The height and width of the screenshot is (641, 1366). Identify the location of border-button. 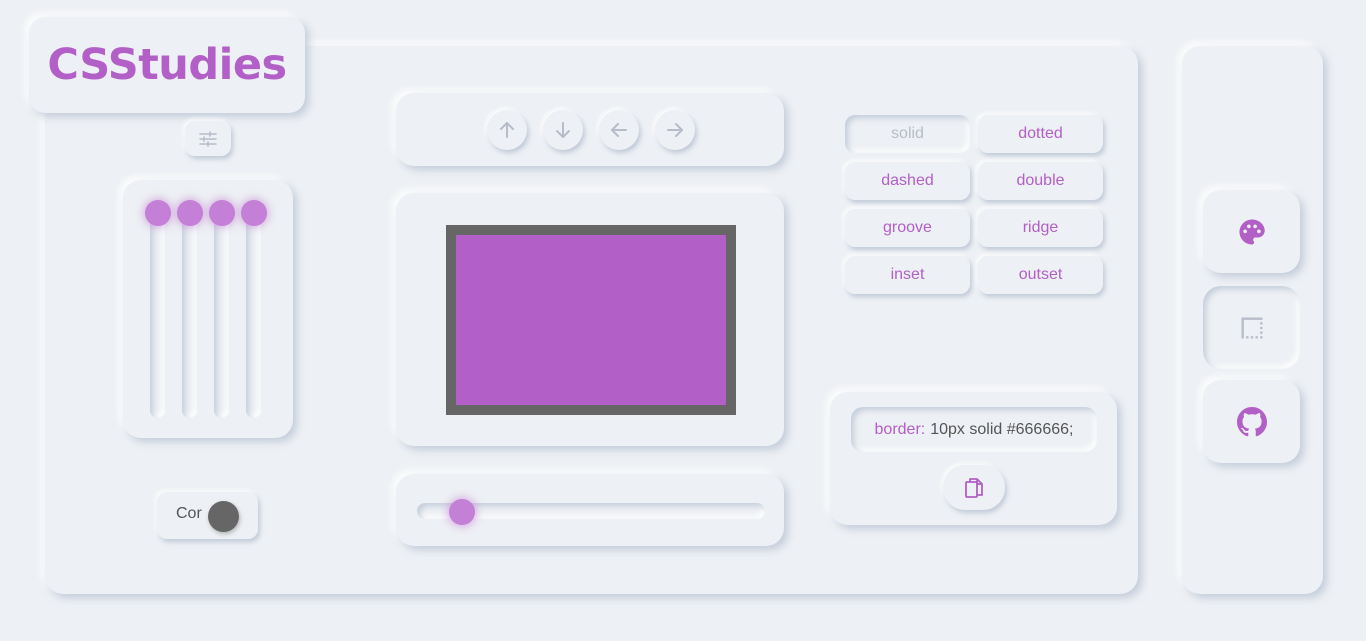
(1251, 327).